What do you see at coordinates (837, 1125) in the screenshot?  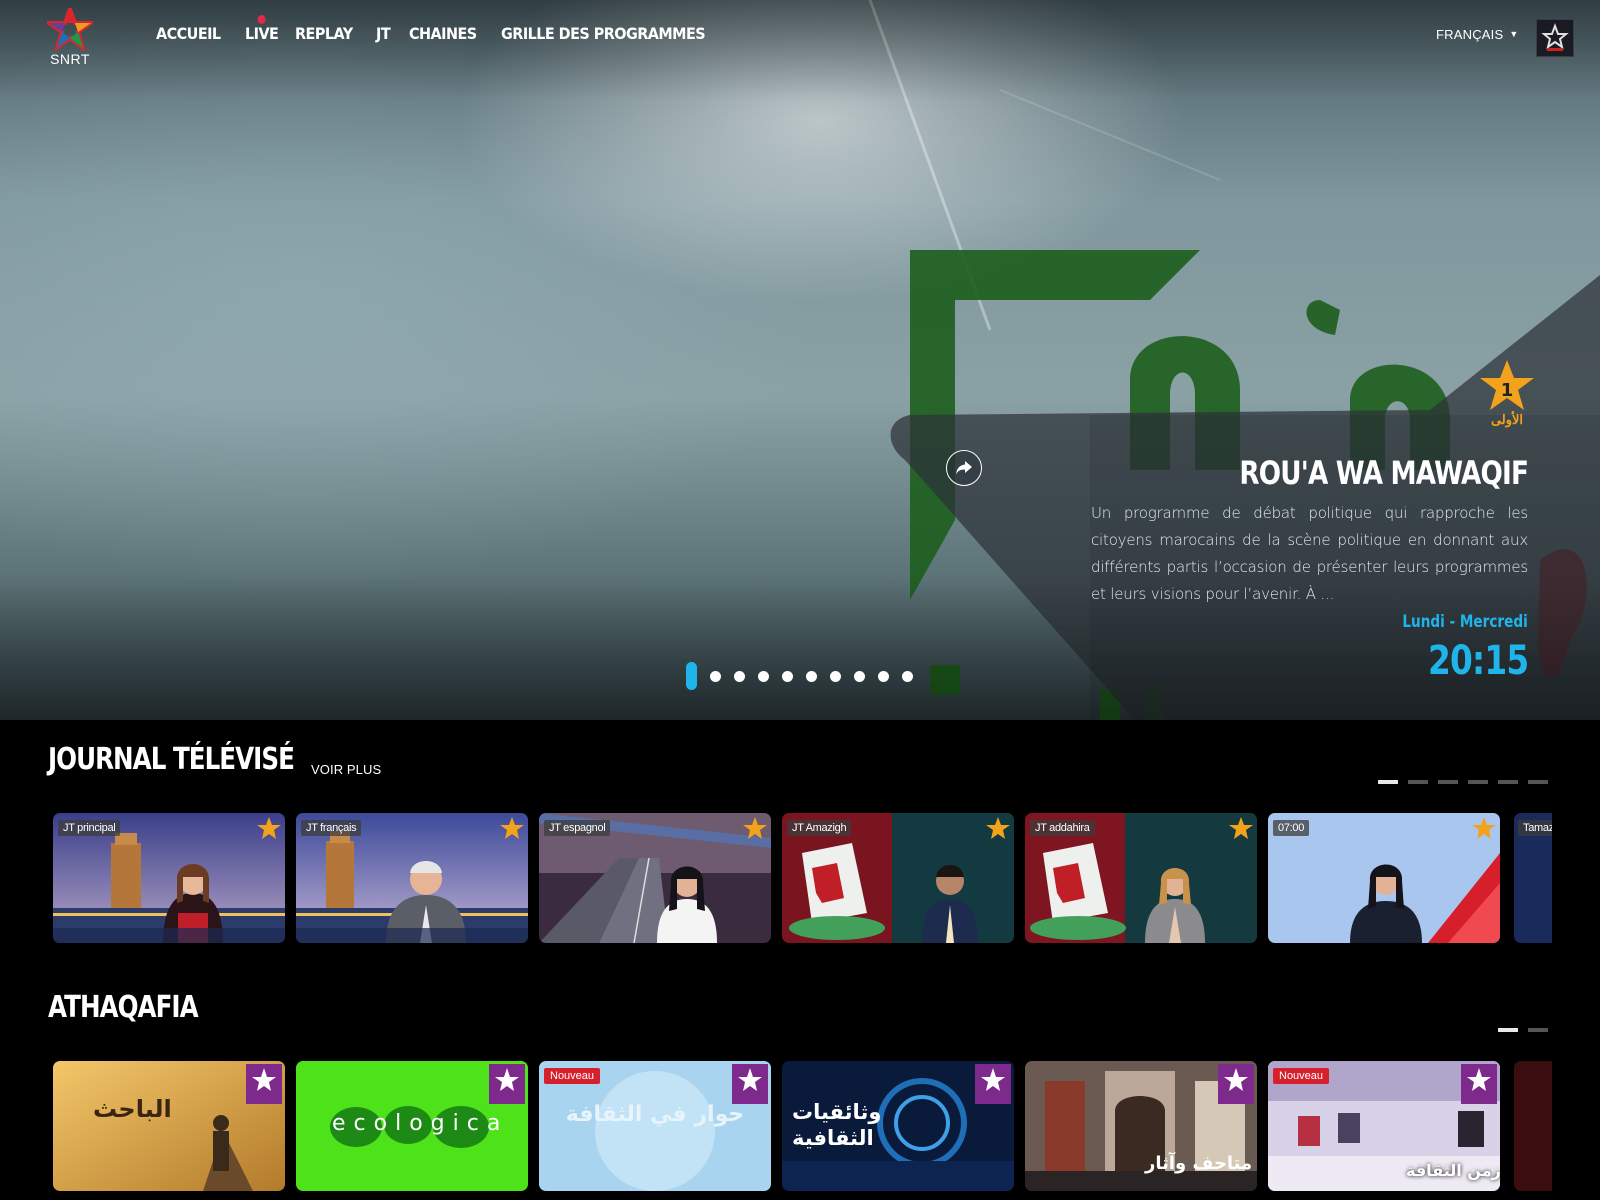 I see `card-title: وثائقيات الثقافية` at bounding box center [837, 1125].